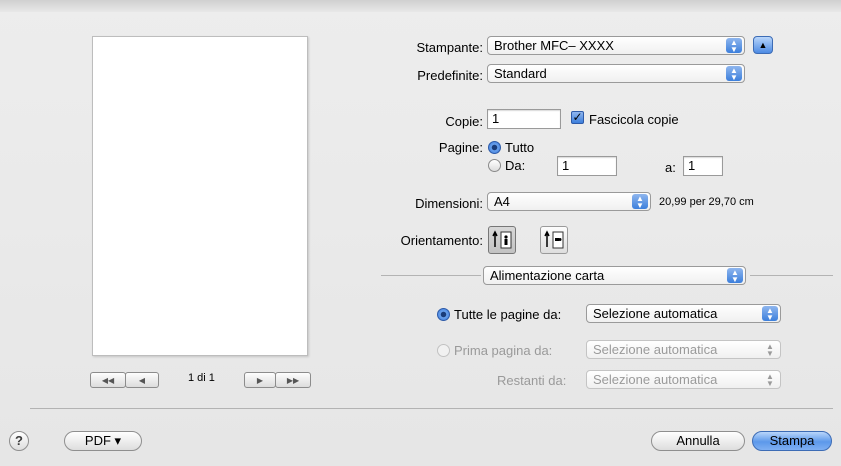 The width and height of the screenshot is (841, 466). I want to click on help-button: ?, so click(19, 441).